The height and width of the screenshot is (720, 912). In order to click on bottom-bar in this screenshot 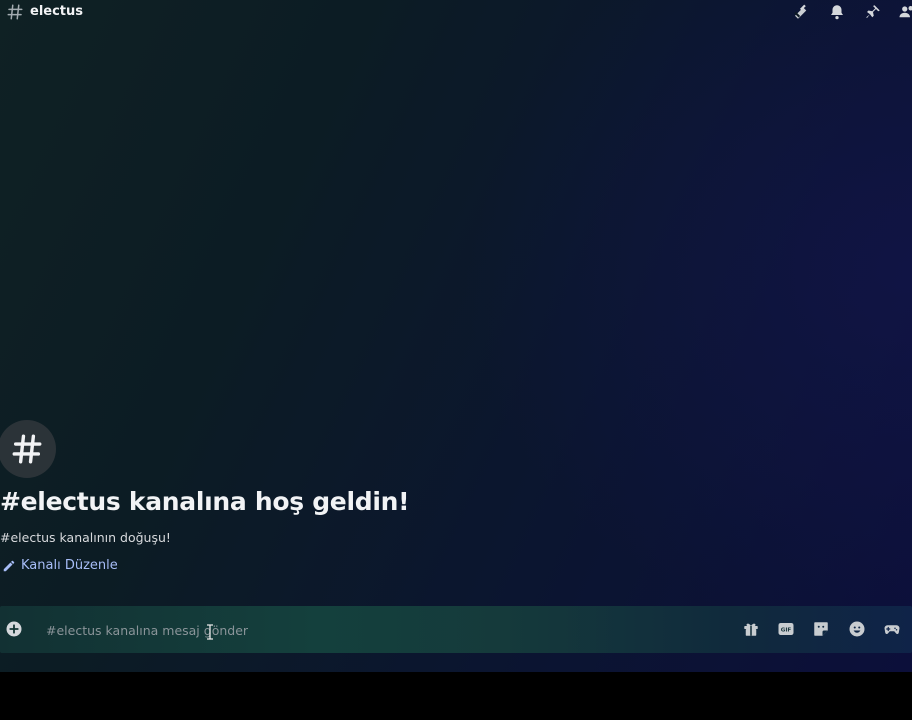, I will do `click(456, 696)`.